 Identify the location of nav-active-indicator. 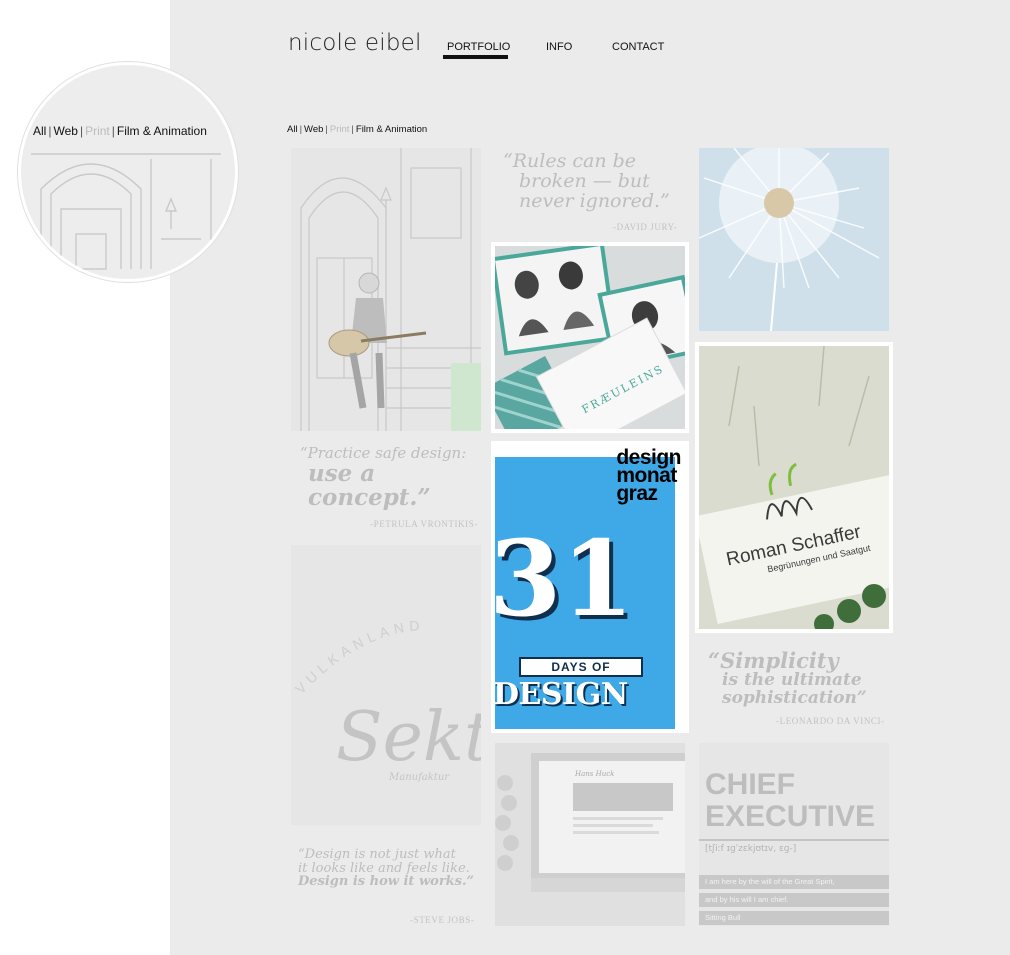
(475, 57).